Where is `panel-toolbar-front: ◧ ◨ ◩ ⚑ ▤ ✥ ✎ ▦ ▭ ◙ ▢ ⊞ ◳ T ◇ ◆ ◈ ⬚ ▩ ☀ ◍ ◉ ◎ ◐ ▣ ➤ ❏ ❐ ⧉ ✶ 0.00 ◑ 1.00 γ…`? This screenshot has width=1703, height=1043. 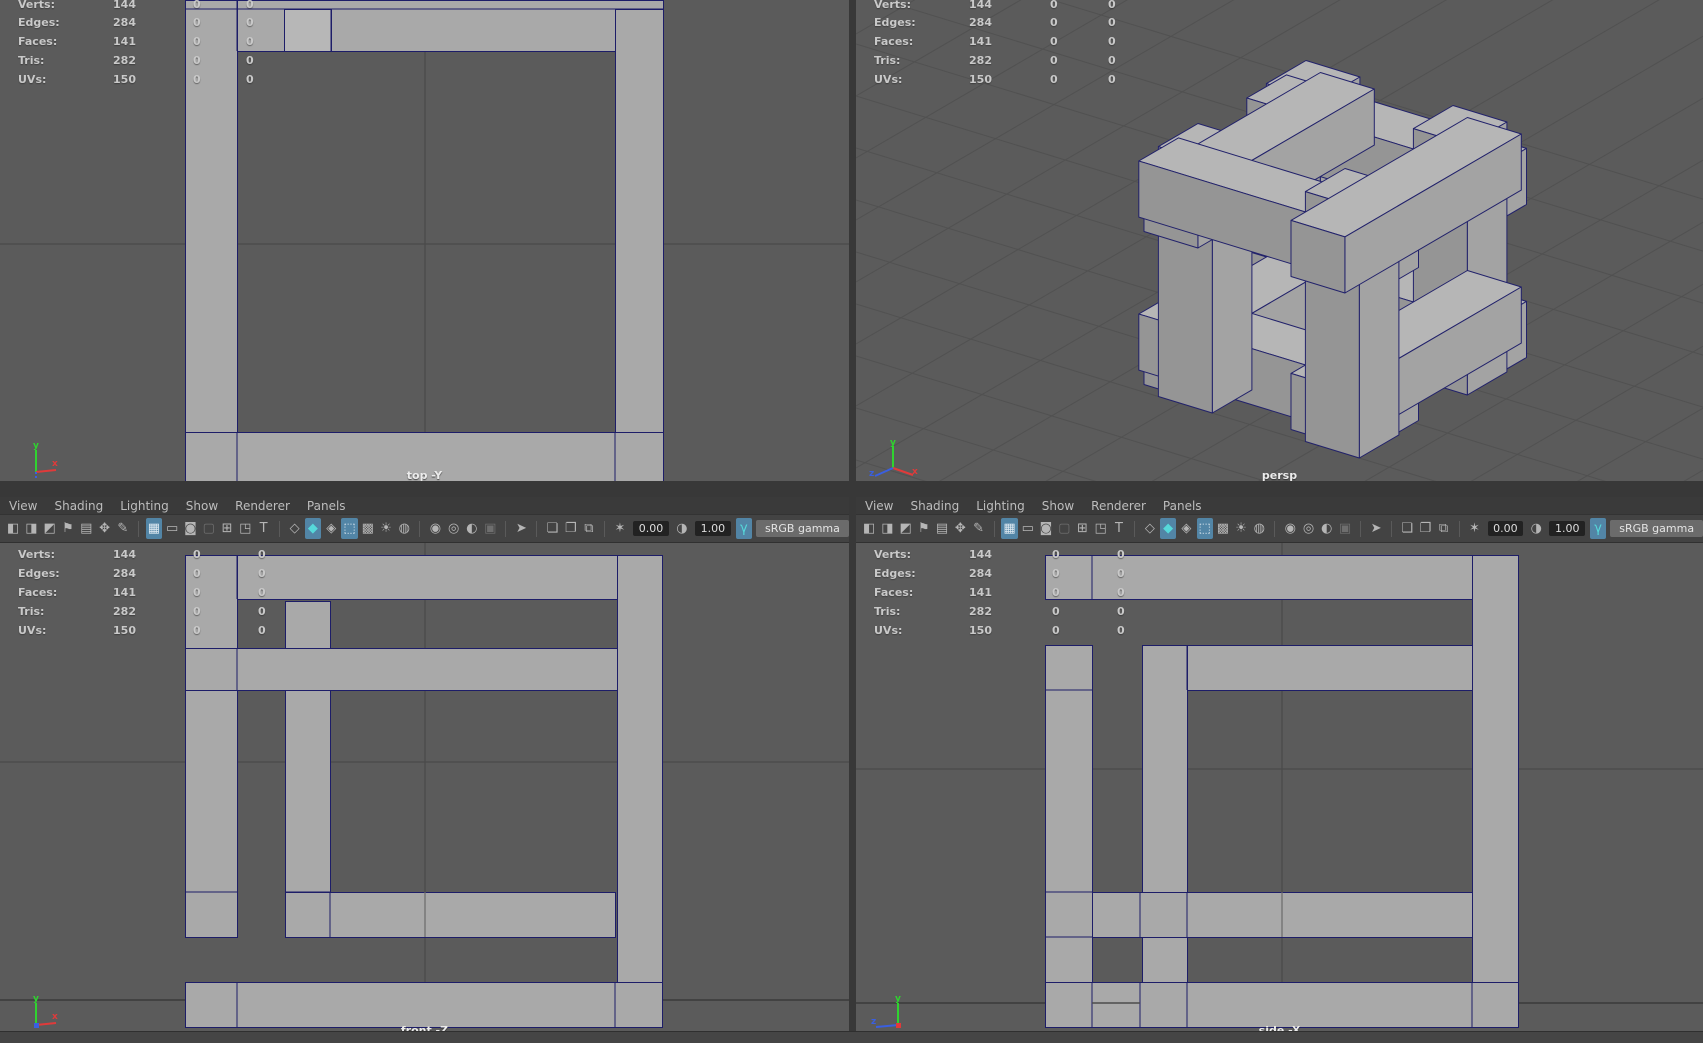 panel-toolbar-front: ◧ ◨ ◩ ⚑ ▤ ✥ ✎ ▦ ▭ ◙ ▢ ⊞ ◳ T ◇ ◆ ◈ ⬚ ▩ ☀ ◍ ◉ ◎ ◐ ▣ ➤ ❏ ❐ ⧉ ✶ 0.00 ◑ 1.00 γ… is located at coordinates (424, 528).